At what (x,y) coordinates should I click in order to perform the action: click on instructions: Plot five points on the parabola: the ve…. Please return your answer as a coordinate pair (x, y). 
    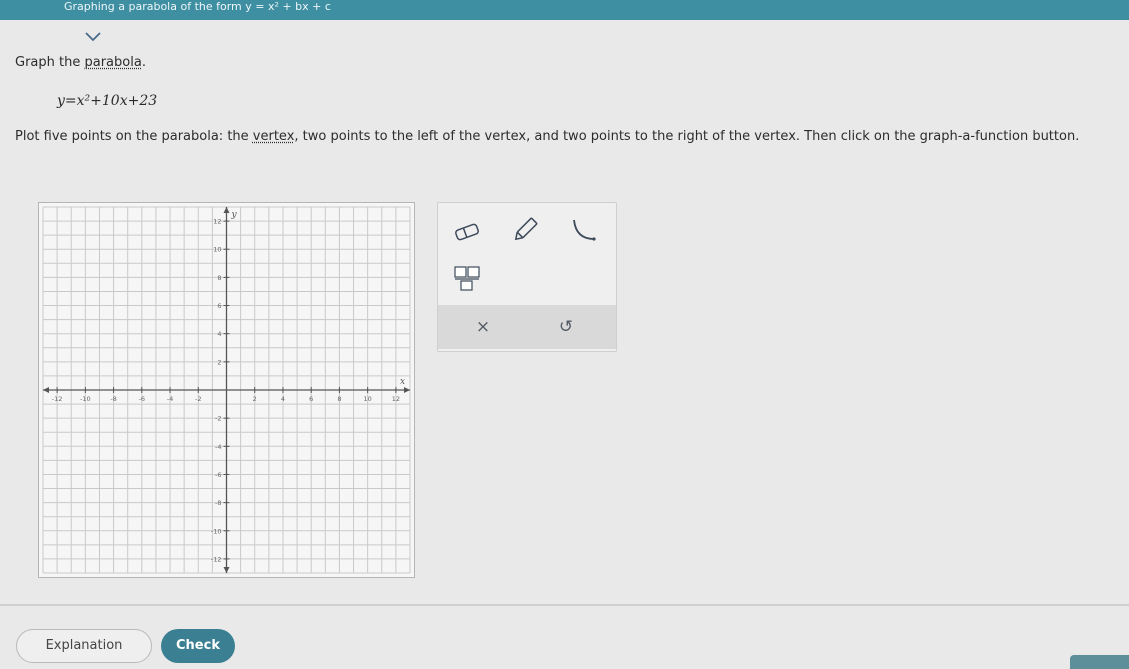
    Looking at the image, I should click on (570, 136).